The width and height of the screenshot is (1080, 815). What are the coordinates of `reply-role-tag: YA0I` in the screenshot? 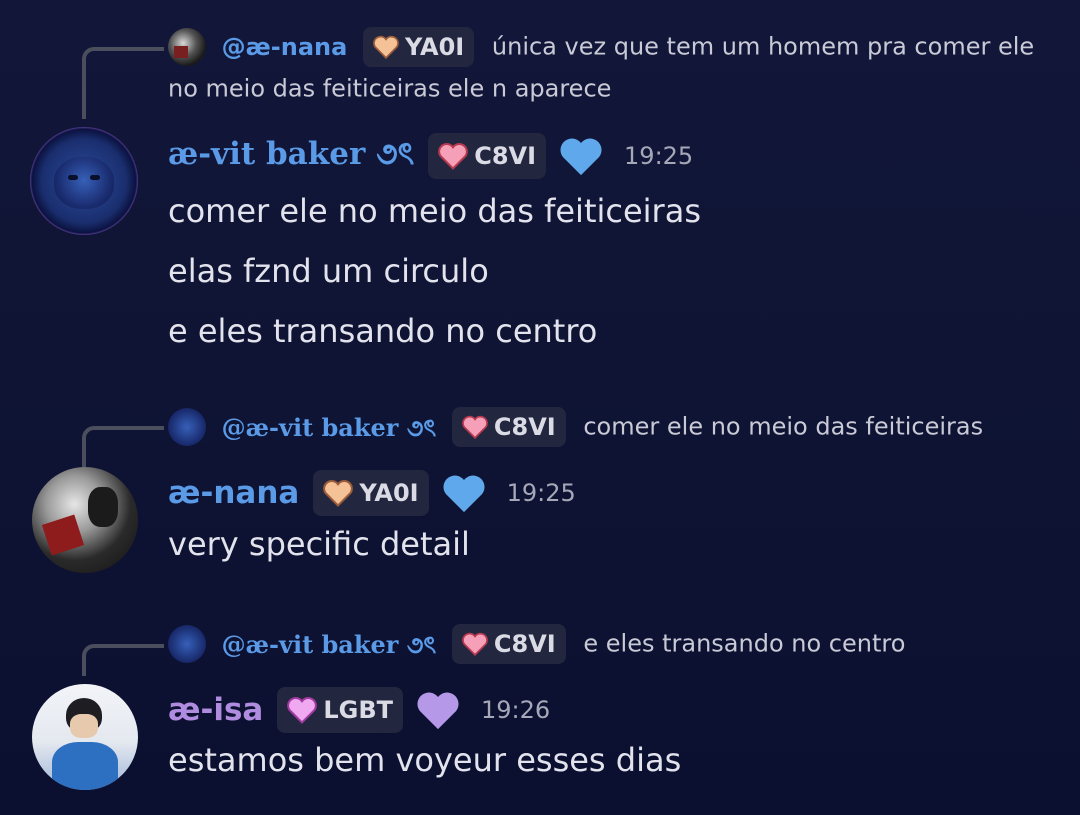 It's located at (418, 47).